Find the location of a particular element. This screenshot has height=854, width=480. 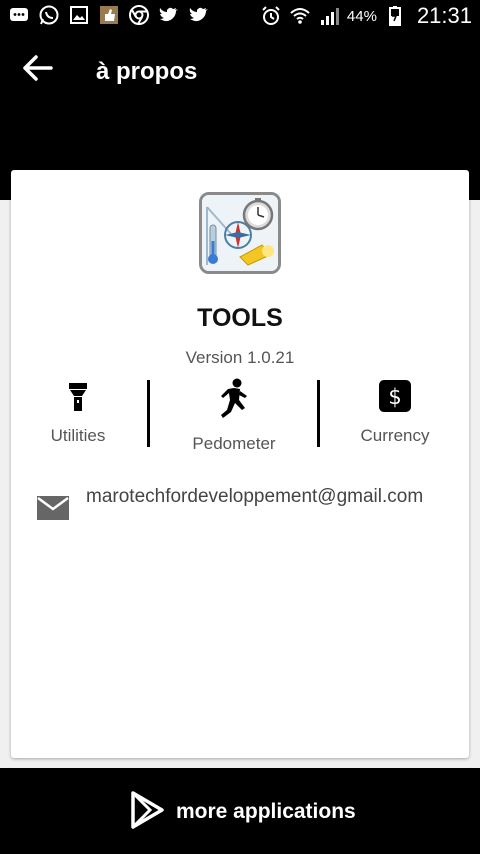

email-link: marotechfordeveloppement@gmail.com is located at coordinates (272, 497).